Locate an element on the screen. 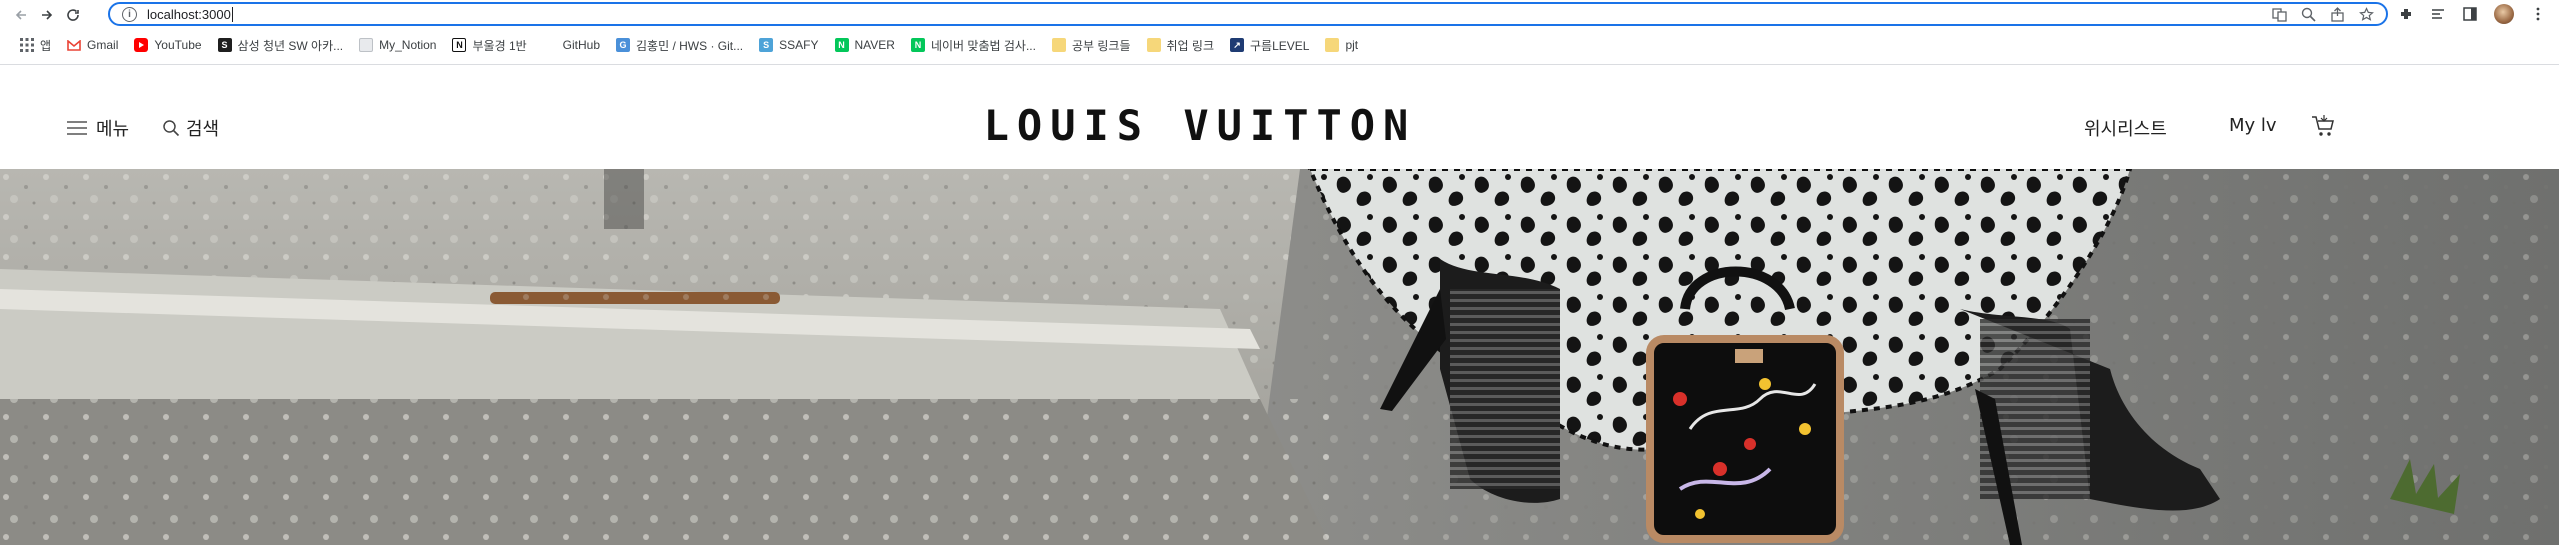  browser-toolbar: i localhost:3000 is located at coordinates (1279, 14).